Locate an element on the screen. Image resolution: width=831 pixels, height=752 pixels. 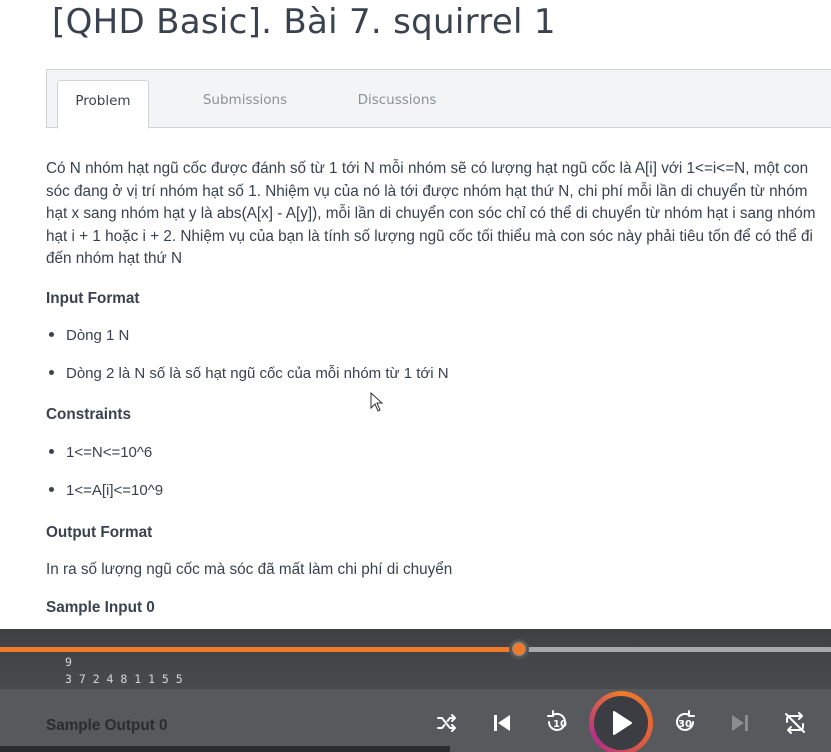
sample-output-heading: Sample Output 0 is located at coordinates (107, 725).